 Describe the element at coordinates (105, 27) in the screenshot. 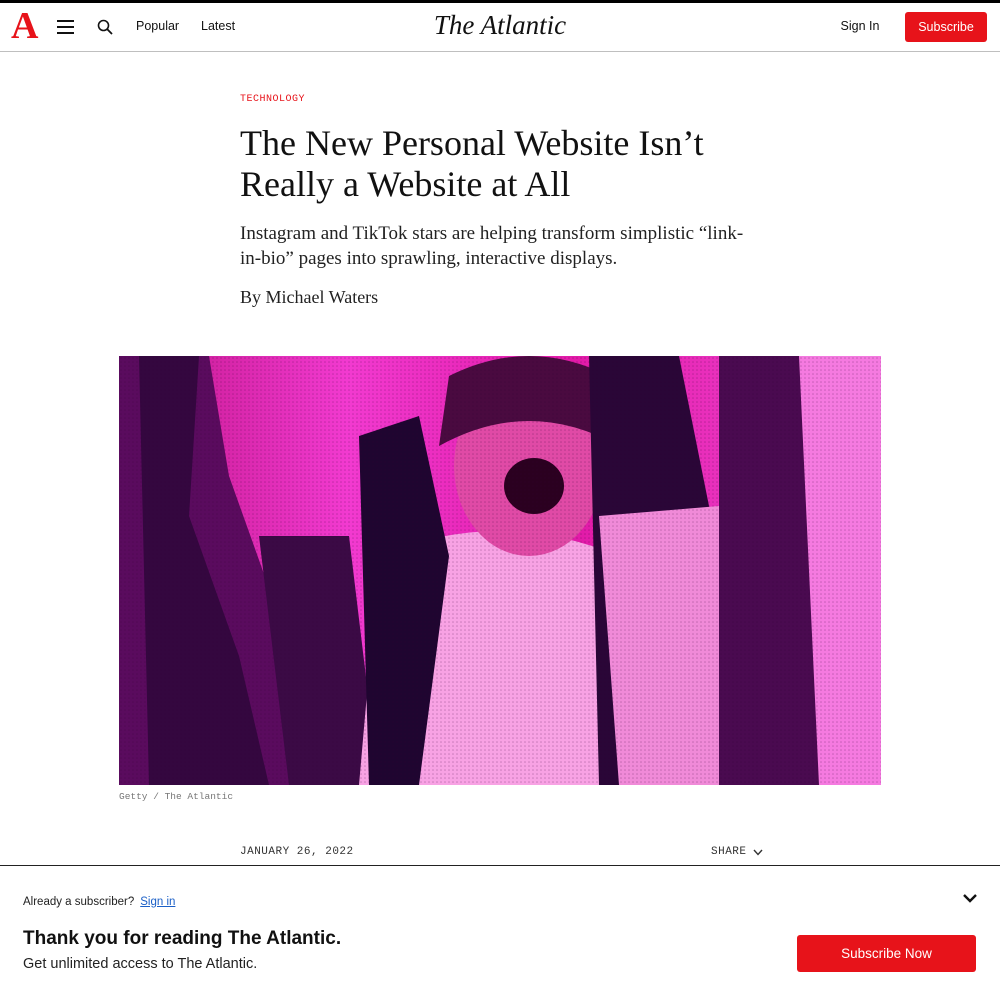

I see `search-icon` at that location.